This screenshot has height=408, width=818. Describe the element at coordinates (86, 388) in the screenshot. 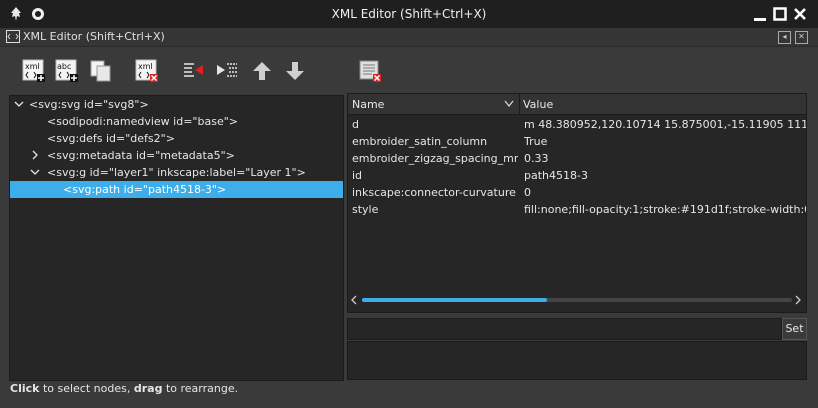

I see `status-text-1: to select nodes,` at that location.